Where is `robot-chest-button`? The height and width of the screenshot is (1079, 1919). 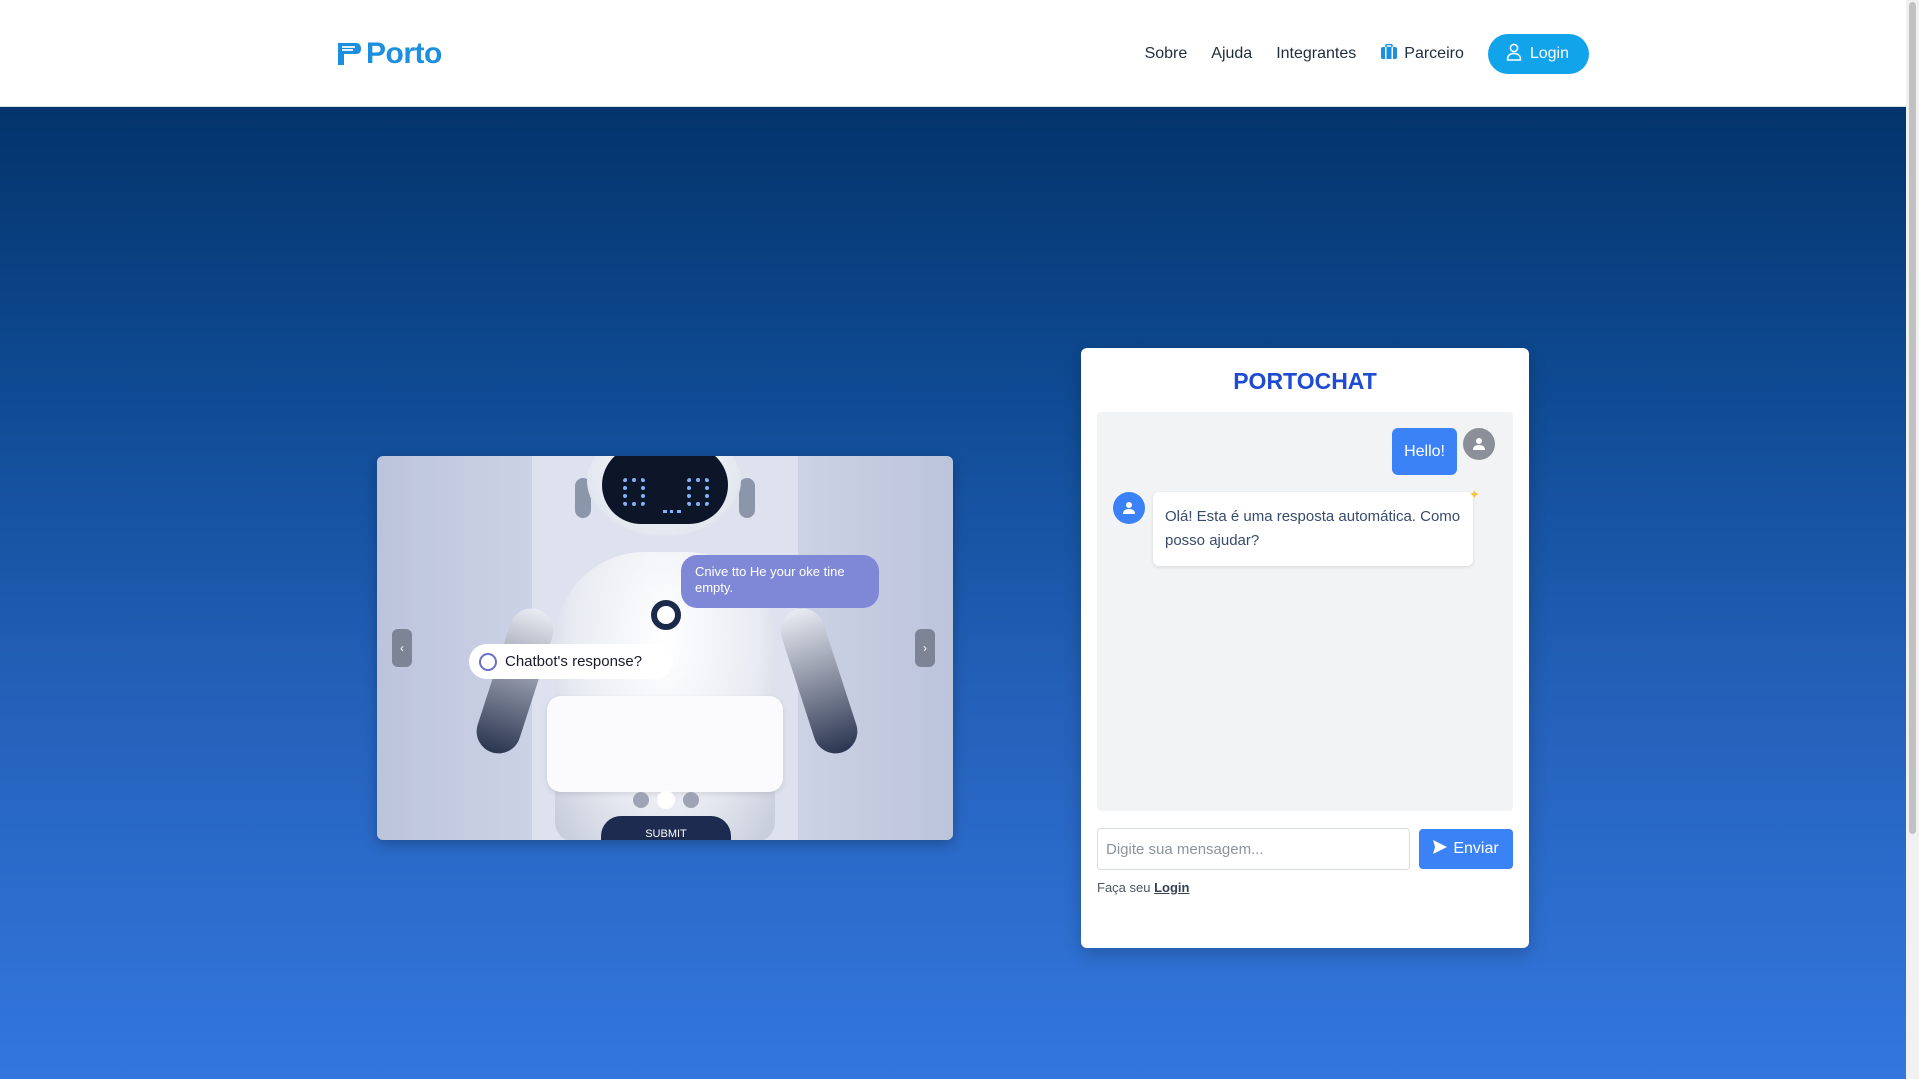
robot-chest-button is located at coordinates (666, 615).